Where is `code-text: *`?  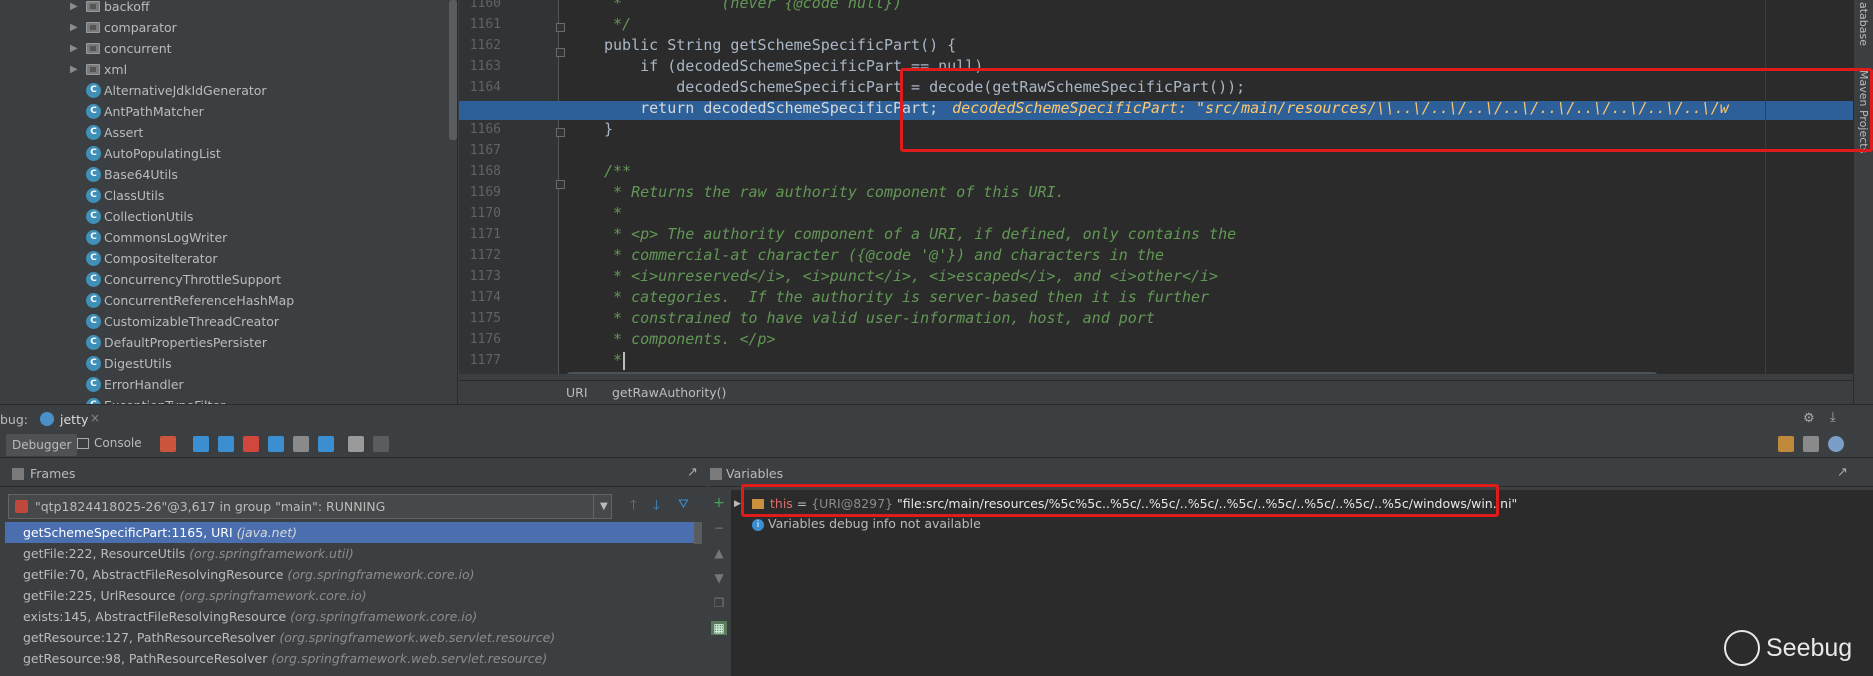 code-text: * is located at coordinates (613, 360).